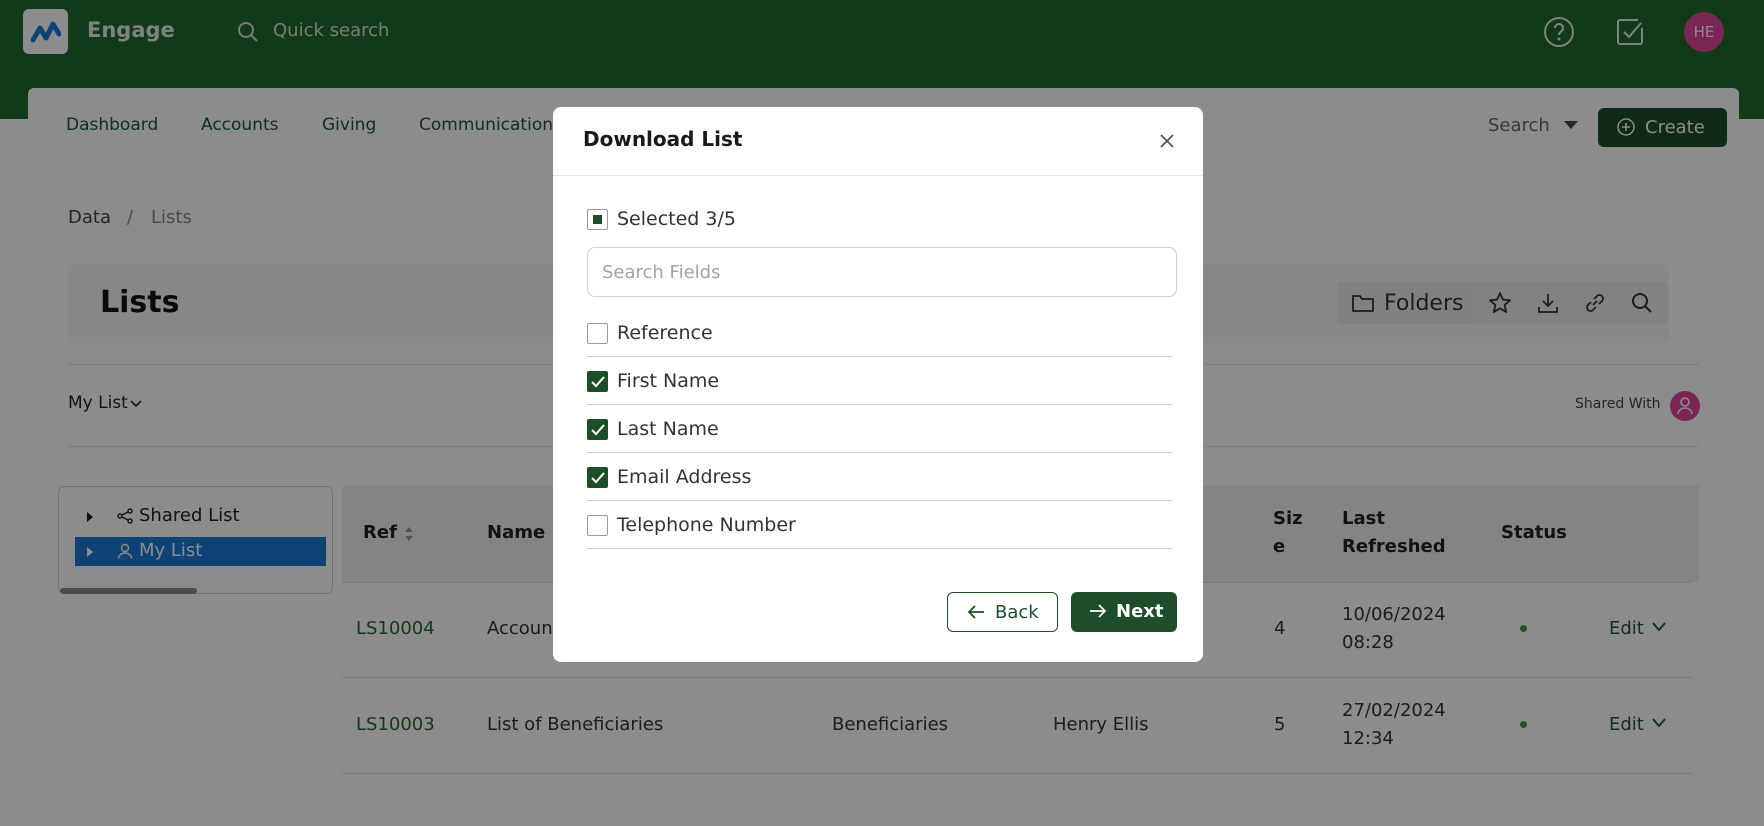  What do you see at coordinates (668, 381) in the screenshot?
I see `field-label: First Name` at bounding box center [668, 381].